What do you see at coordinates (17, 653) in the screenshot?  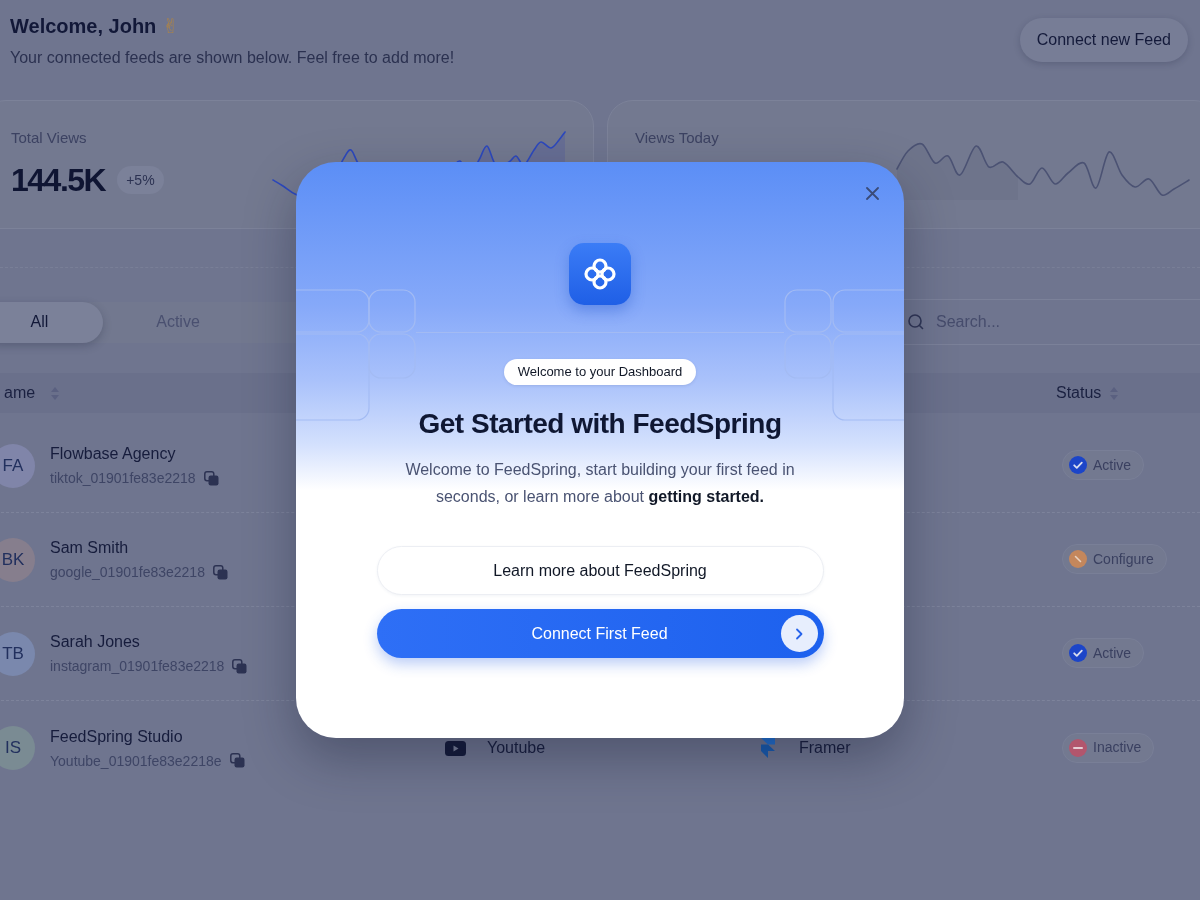 I see `avatar: TB` at bounding box center [17, 653].